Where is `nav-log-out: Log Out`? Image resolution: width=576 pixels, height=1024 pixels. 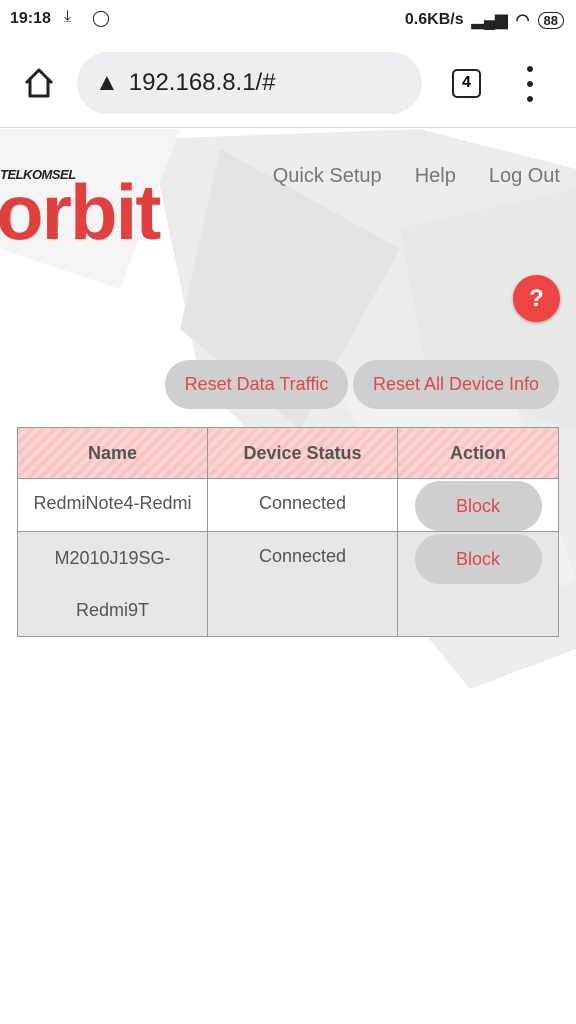 nav-log-out: Log Out is located at coordinates (524, 176).